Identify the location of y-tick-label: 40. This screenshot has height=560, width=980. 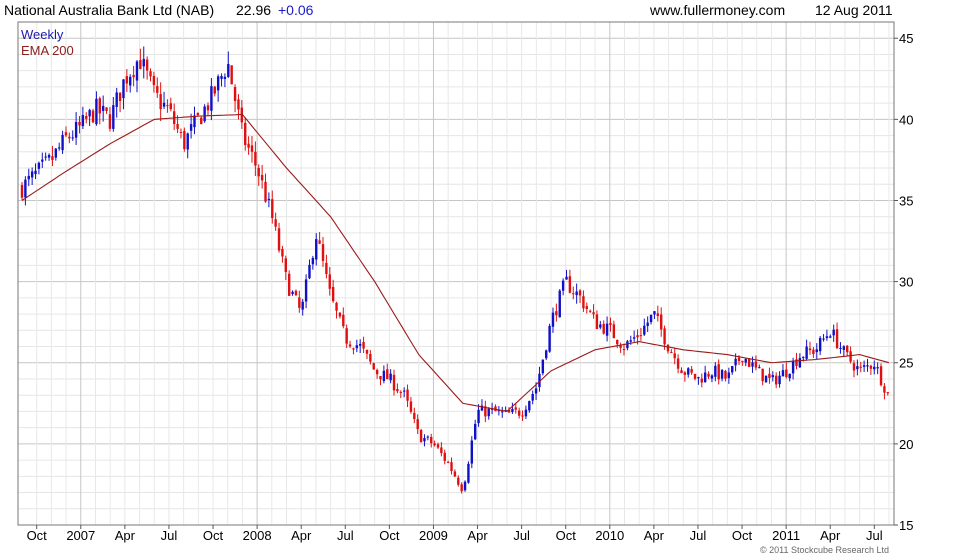
(906, 119).